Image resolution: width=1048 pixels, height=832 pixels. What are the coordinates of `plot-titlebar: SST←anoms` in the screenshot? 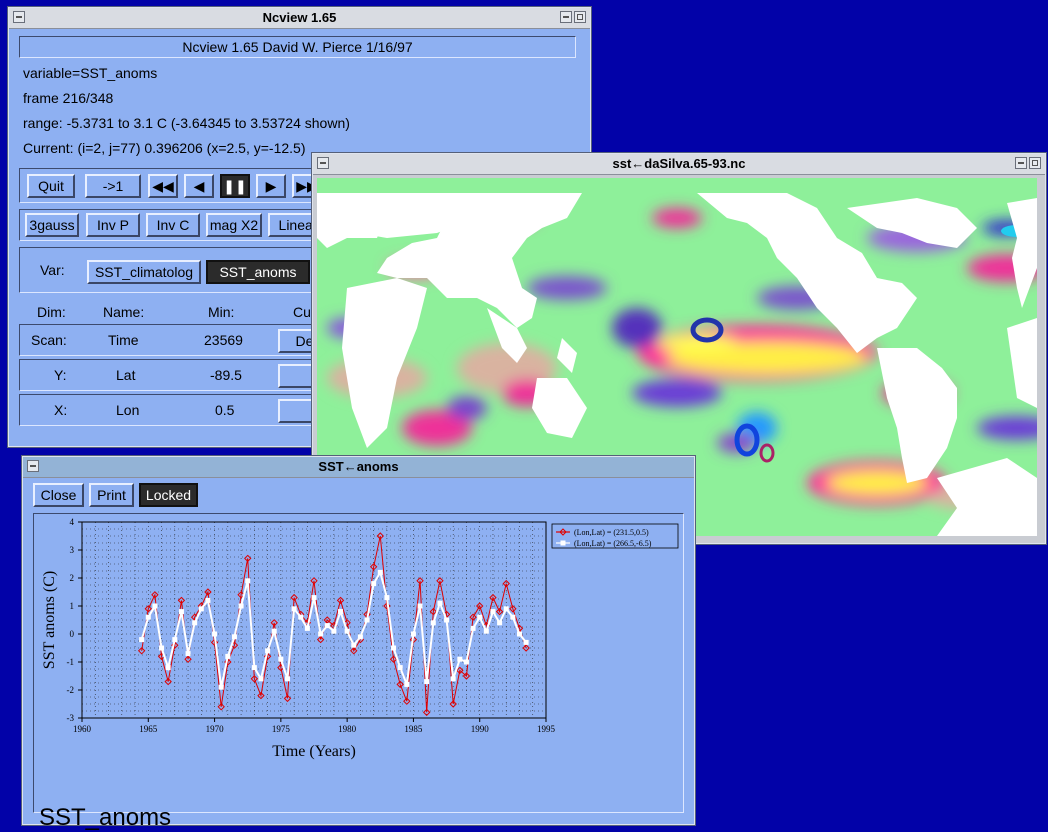 It's located at (358, 467).